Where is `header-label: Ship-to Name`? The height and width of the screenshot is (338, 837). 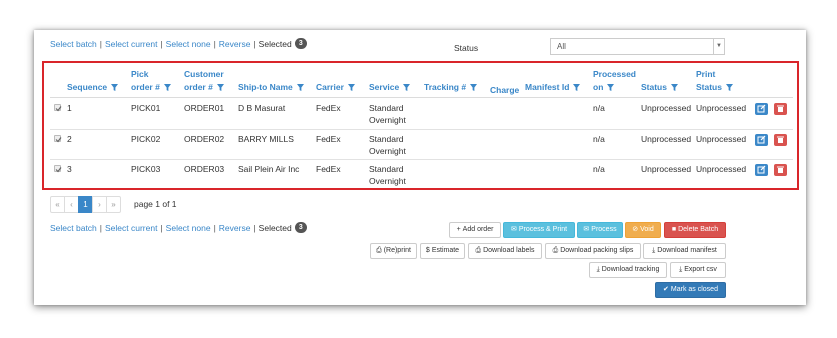
header-label: Ship-to Name is located at coordinates (265, 87).